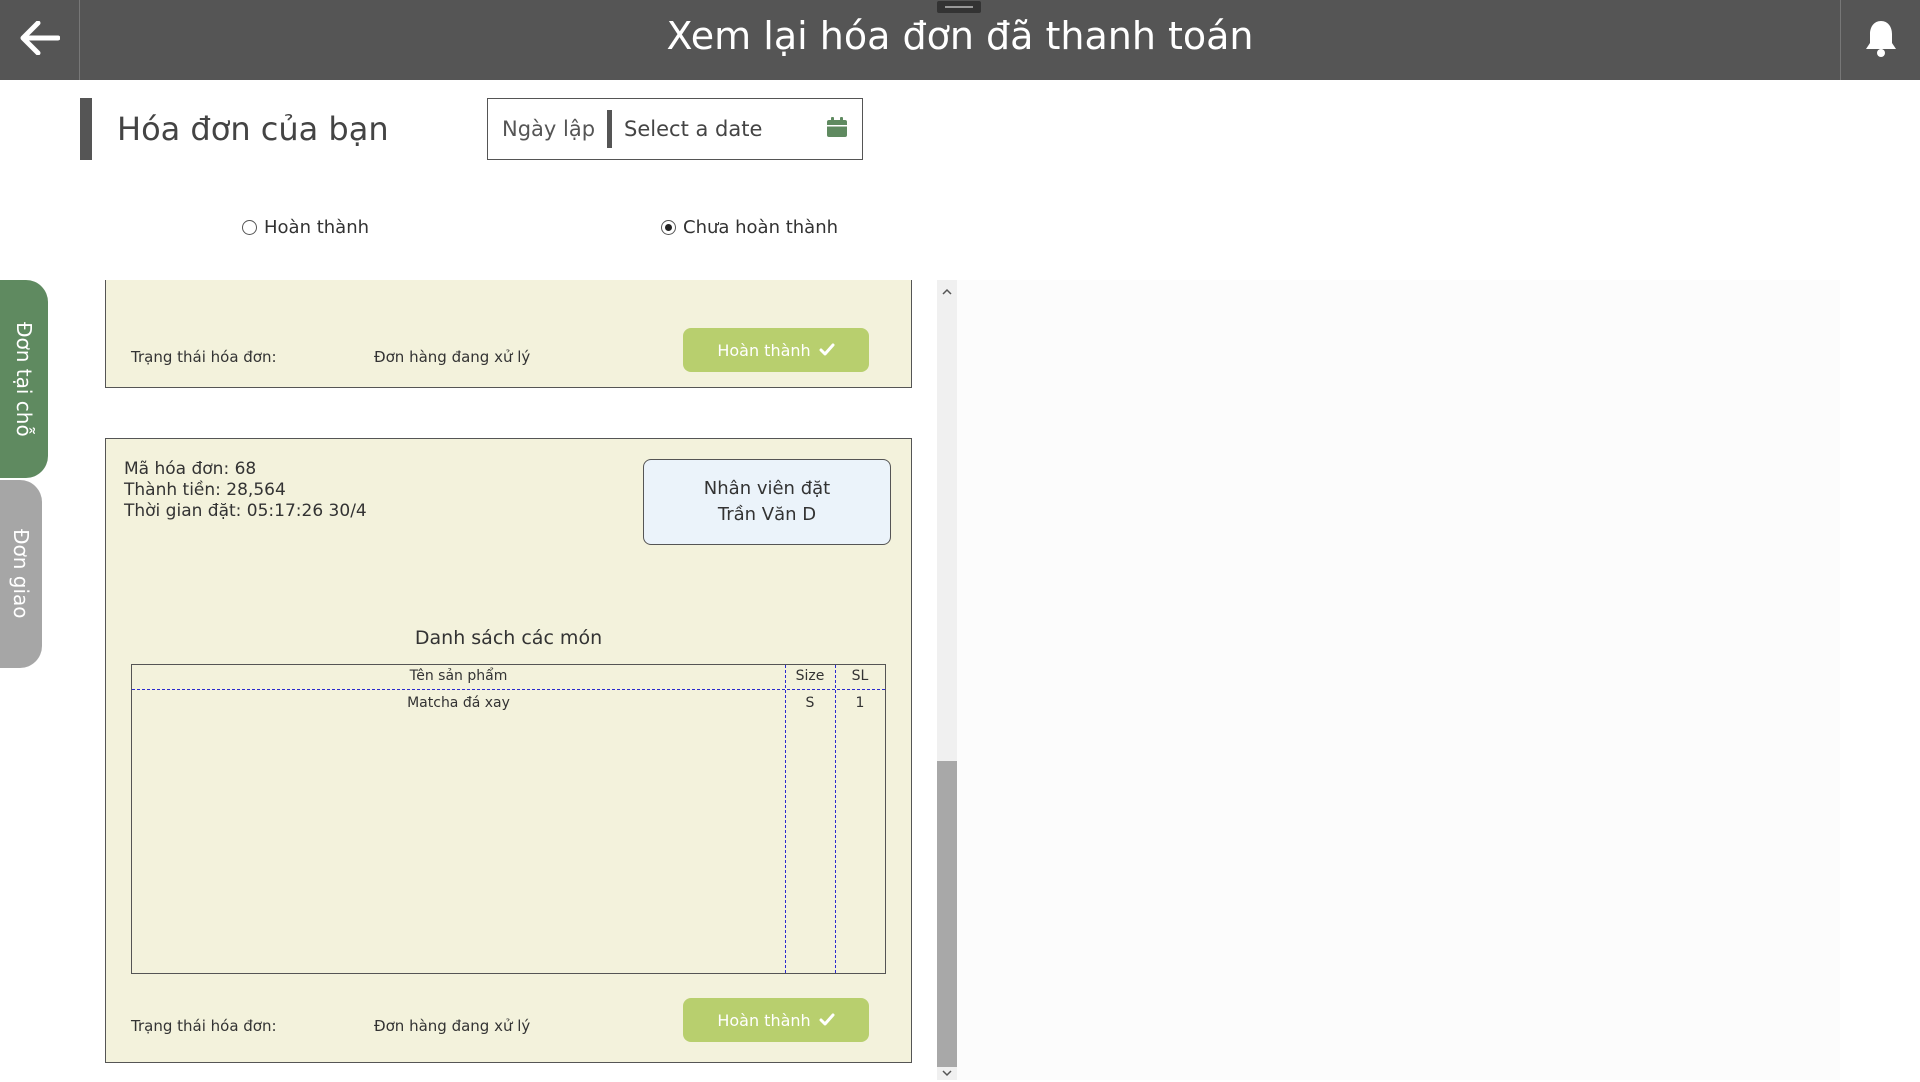 This screenshot has height=1082, width=1920. I want to click on notification-button, so click(1880, 40).